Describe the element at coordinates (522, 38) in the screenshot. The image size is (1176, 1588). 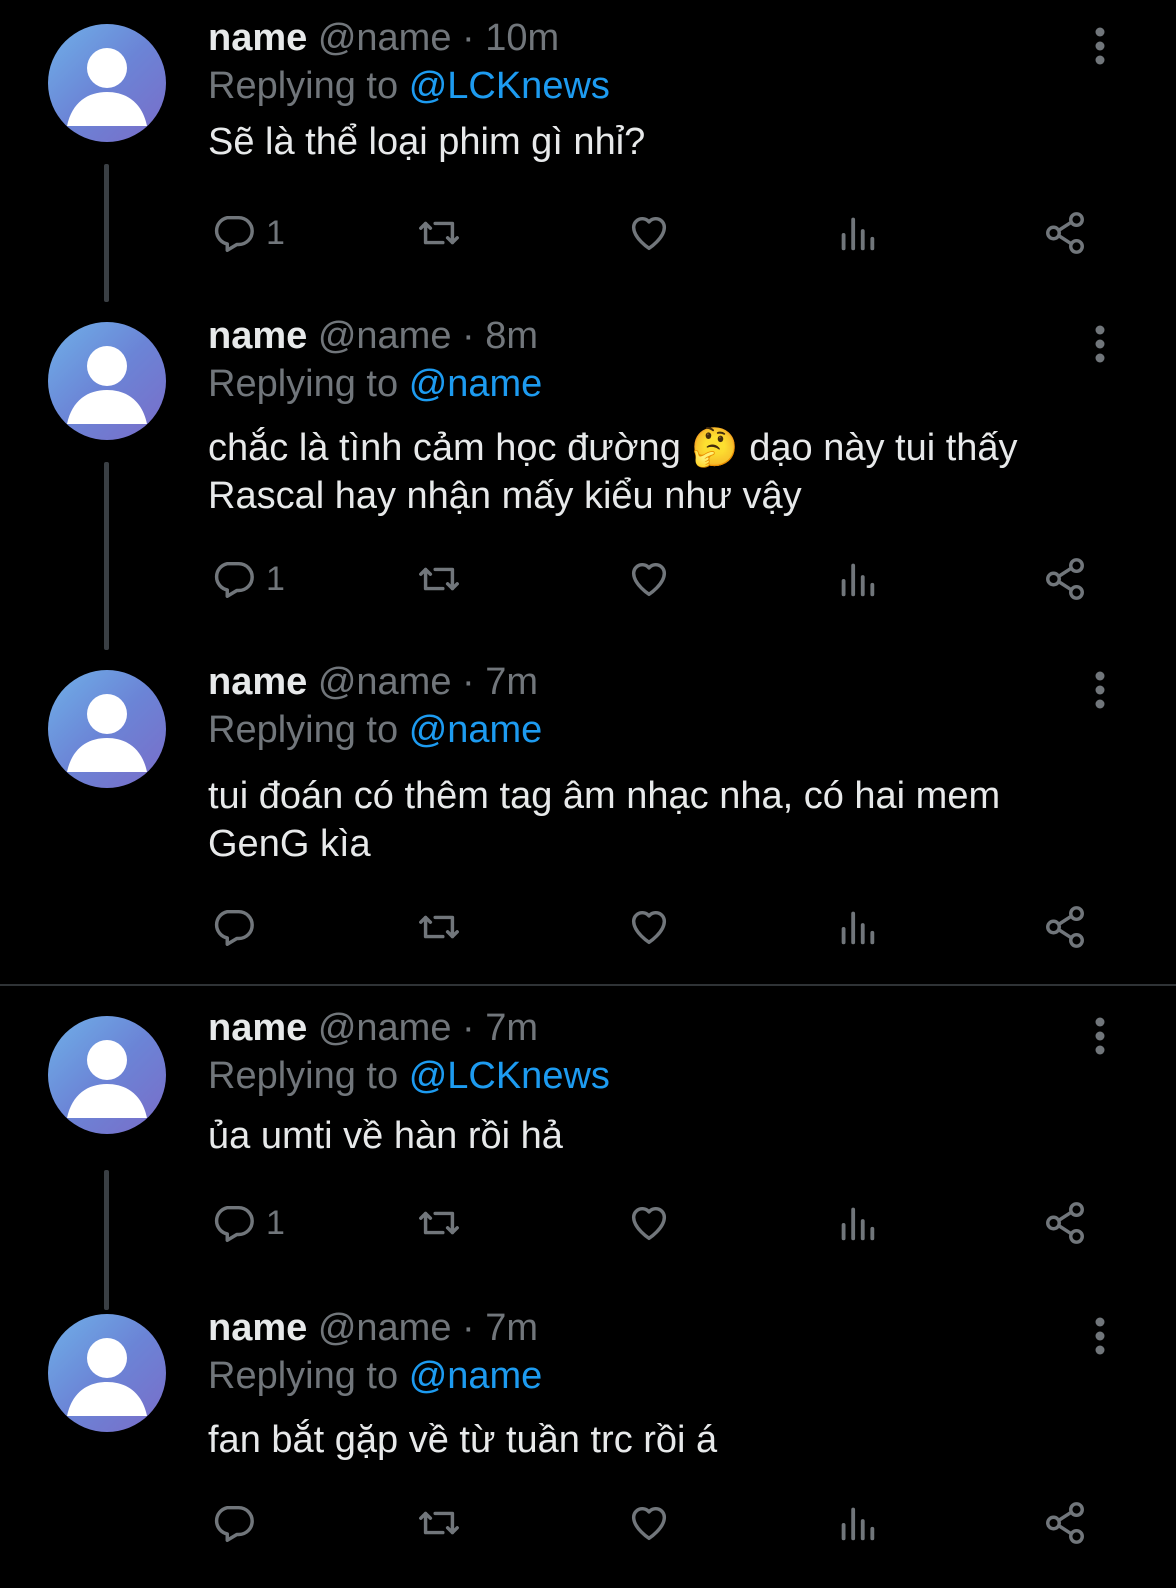
I see `timestamp: 10m` at that location.